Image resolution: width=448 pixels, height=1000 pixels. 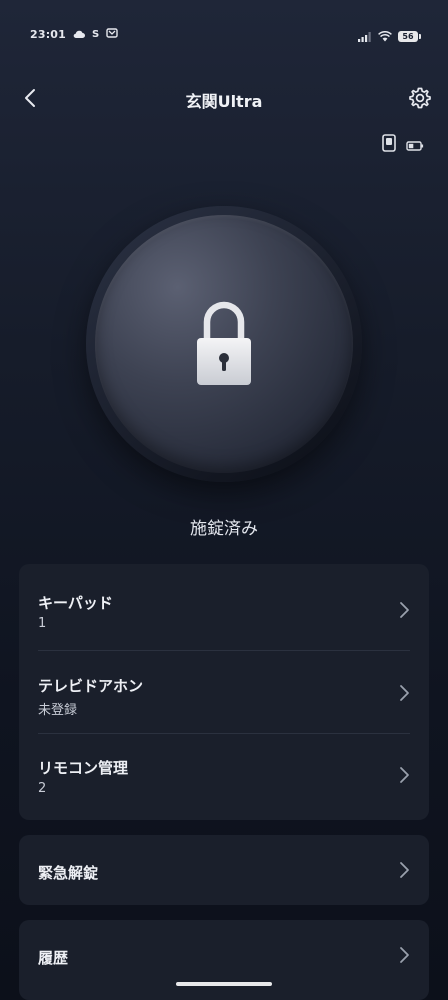 I want to click on menu-item-emergency-unlock: 緊急解錠, so click(x=224, y=870).